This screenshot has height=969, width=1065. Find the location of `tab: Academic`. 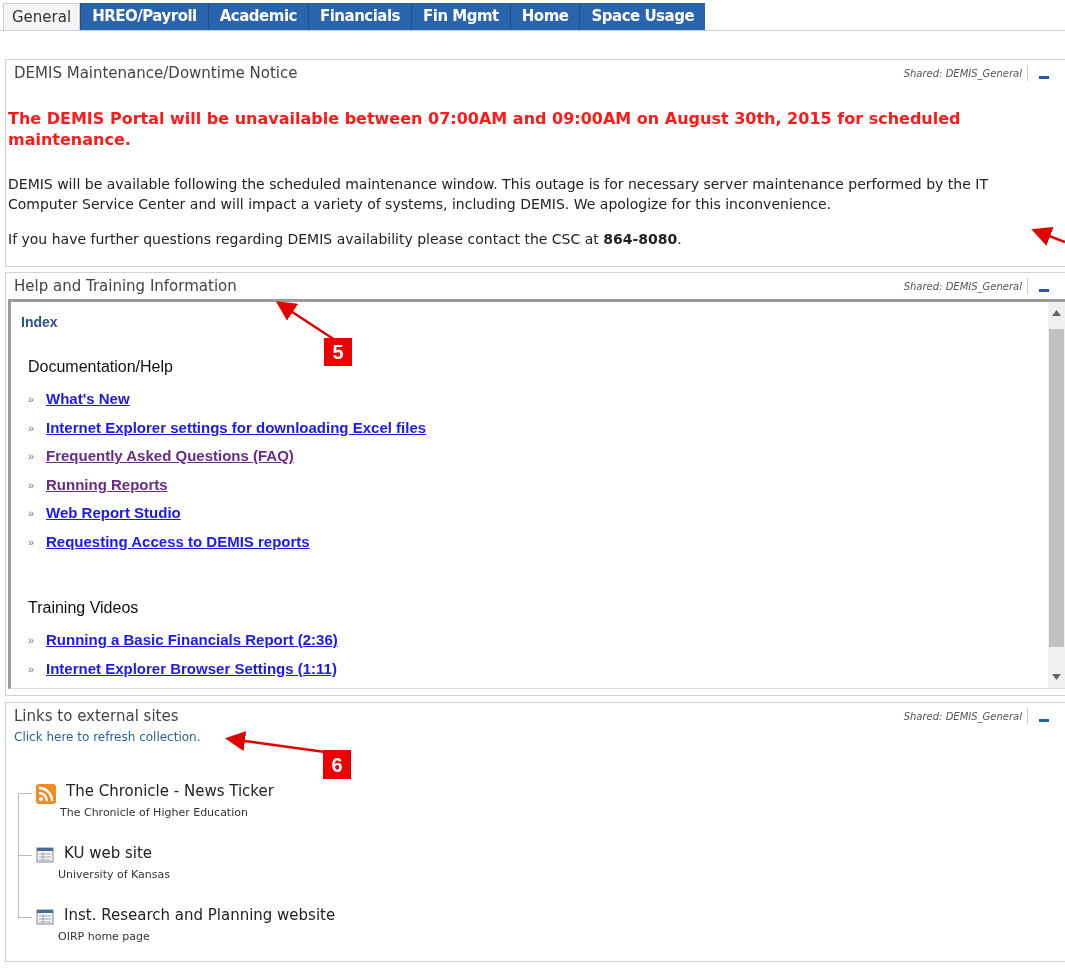

tab: Academic is located at coordinates (257, 16).